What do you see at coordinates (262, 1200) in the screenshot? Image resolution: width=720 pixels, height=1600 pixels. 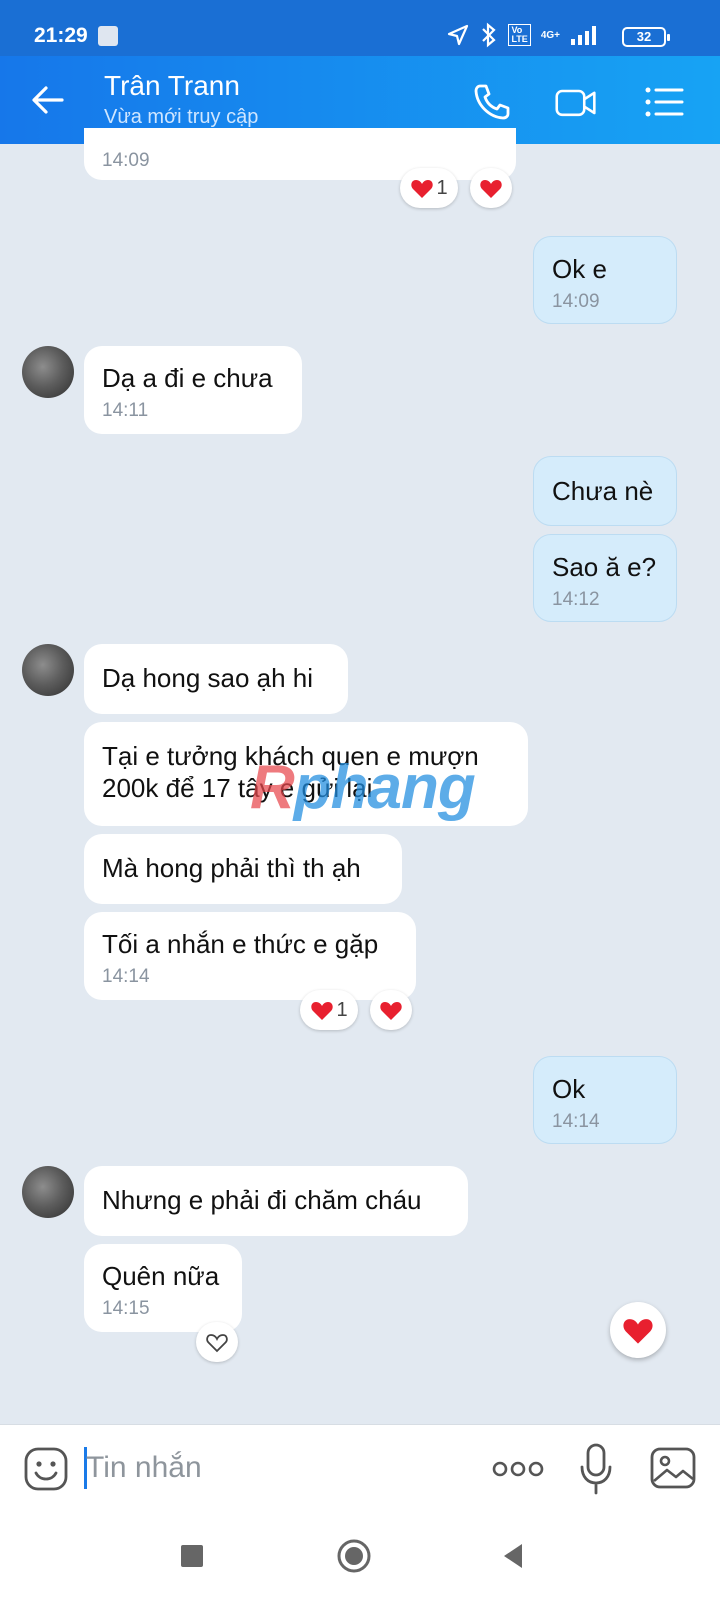 I see `message-text: Nhưng e phải đi chăm cháu` at bounding box center [262, 1200].